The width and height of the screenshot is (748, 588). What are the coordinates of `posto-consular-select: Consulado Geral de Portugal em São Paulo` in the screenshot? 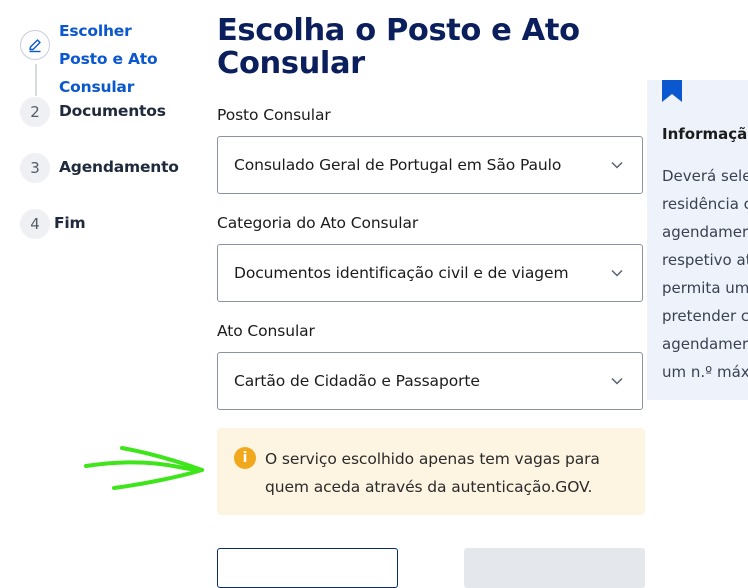 It's located at (430, 165).